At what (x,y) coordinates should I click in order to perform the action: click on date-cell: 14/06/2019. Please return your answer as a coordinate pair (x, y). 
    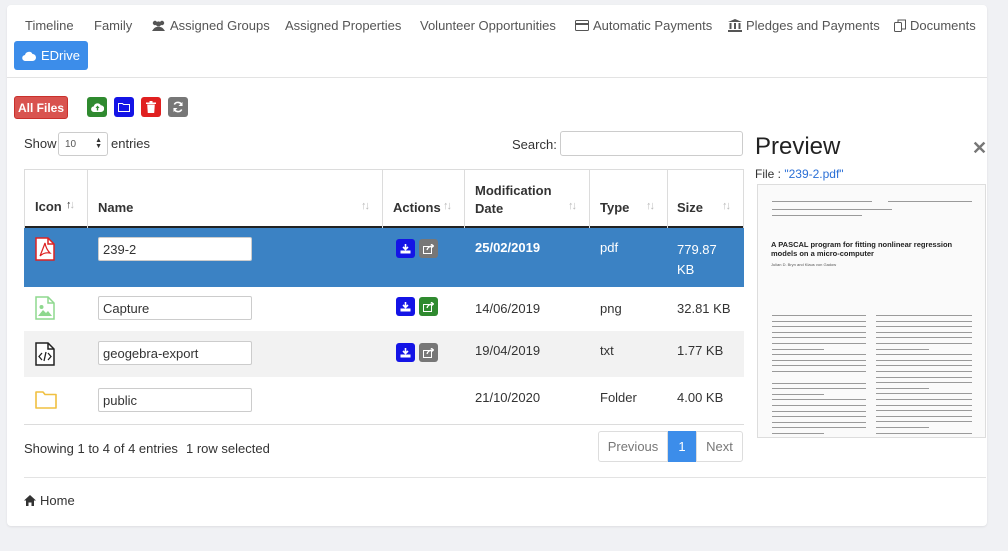
    Looking at the image, I should click on (508, 308).